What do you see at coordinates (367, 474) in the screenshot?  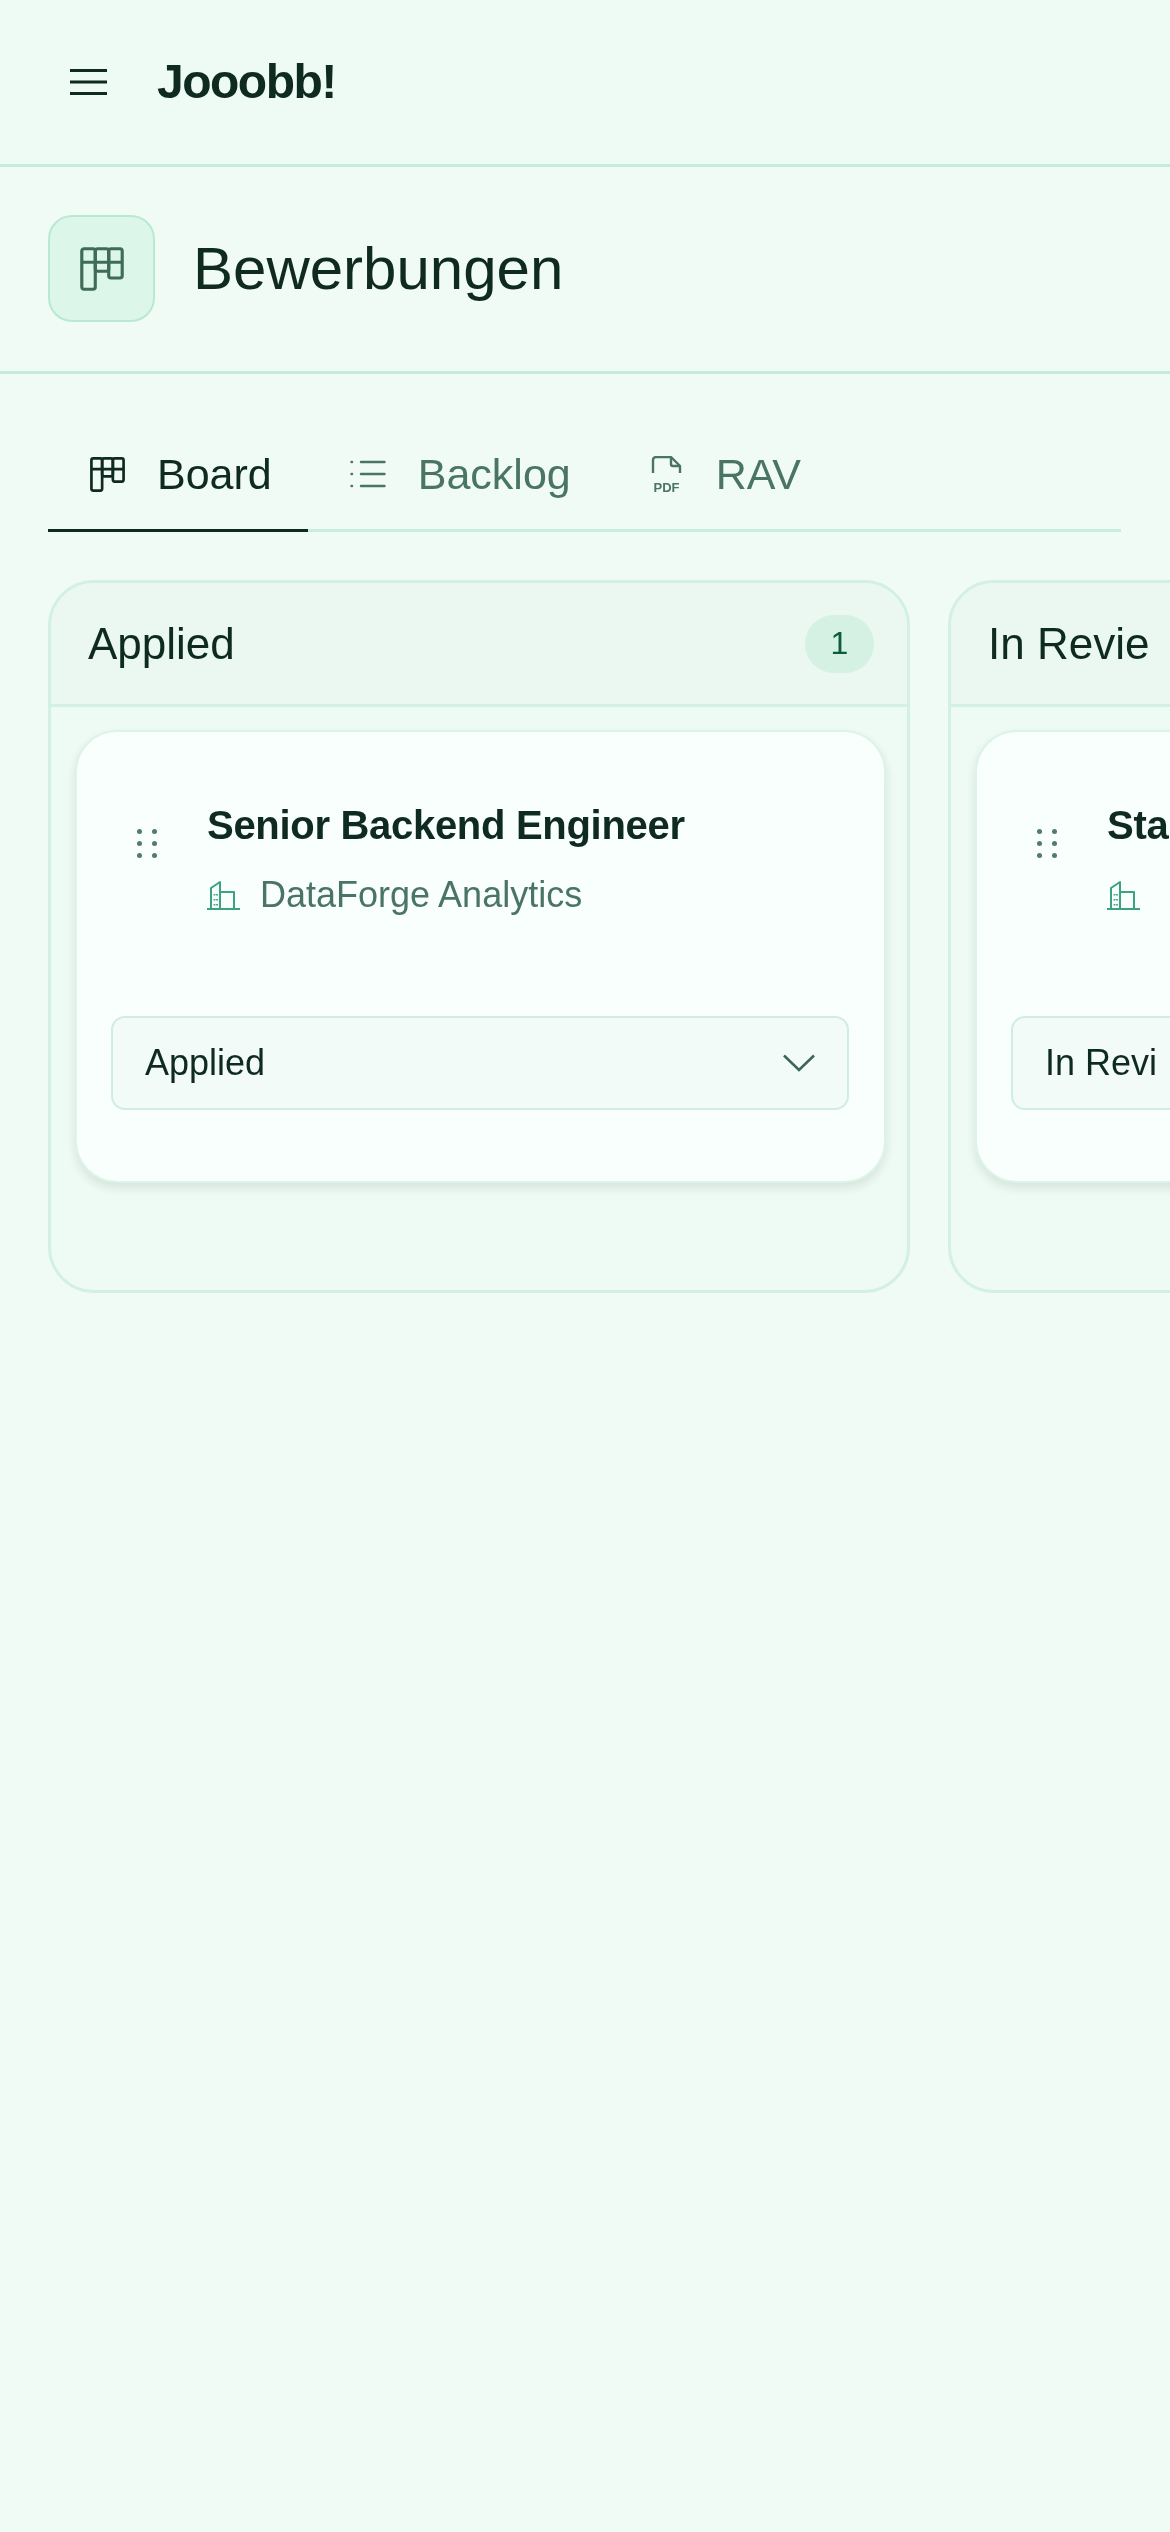 I see `list-icon` at bounding box center [367, 474].